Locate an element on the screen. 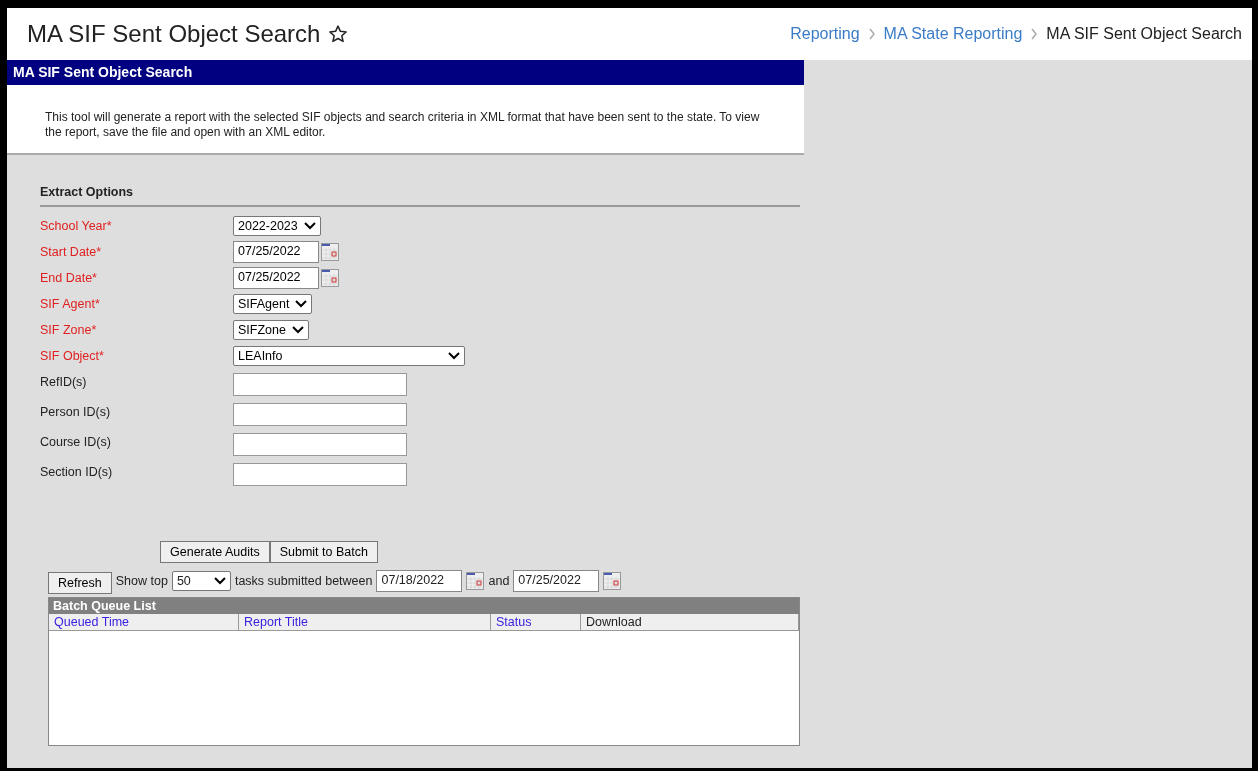 Image resolution: width=1258 pixels, height=771 pixels. field-label: RefID(s) is located at coordinates (64, 382).